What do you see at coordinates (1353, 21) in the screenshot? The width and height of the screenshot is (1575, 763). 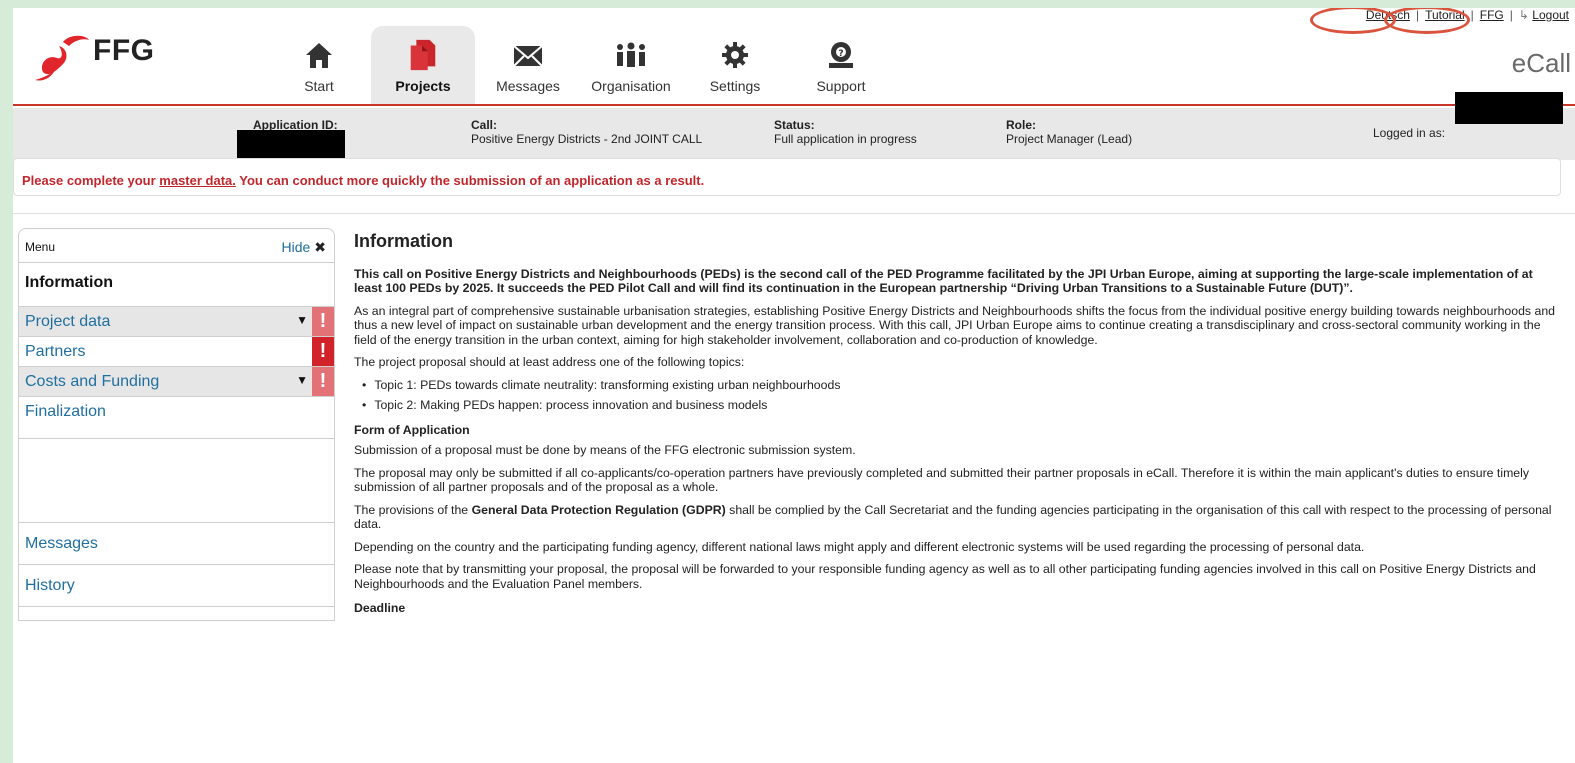 I see `annotation-circle-deutsch` at bounding box center [1353, 21].